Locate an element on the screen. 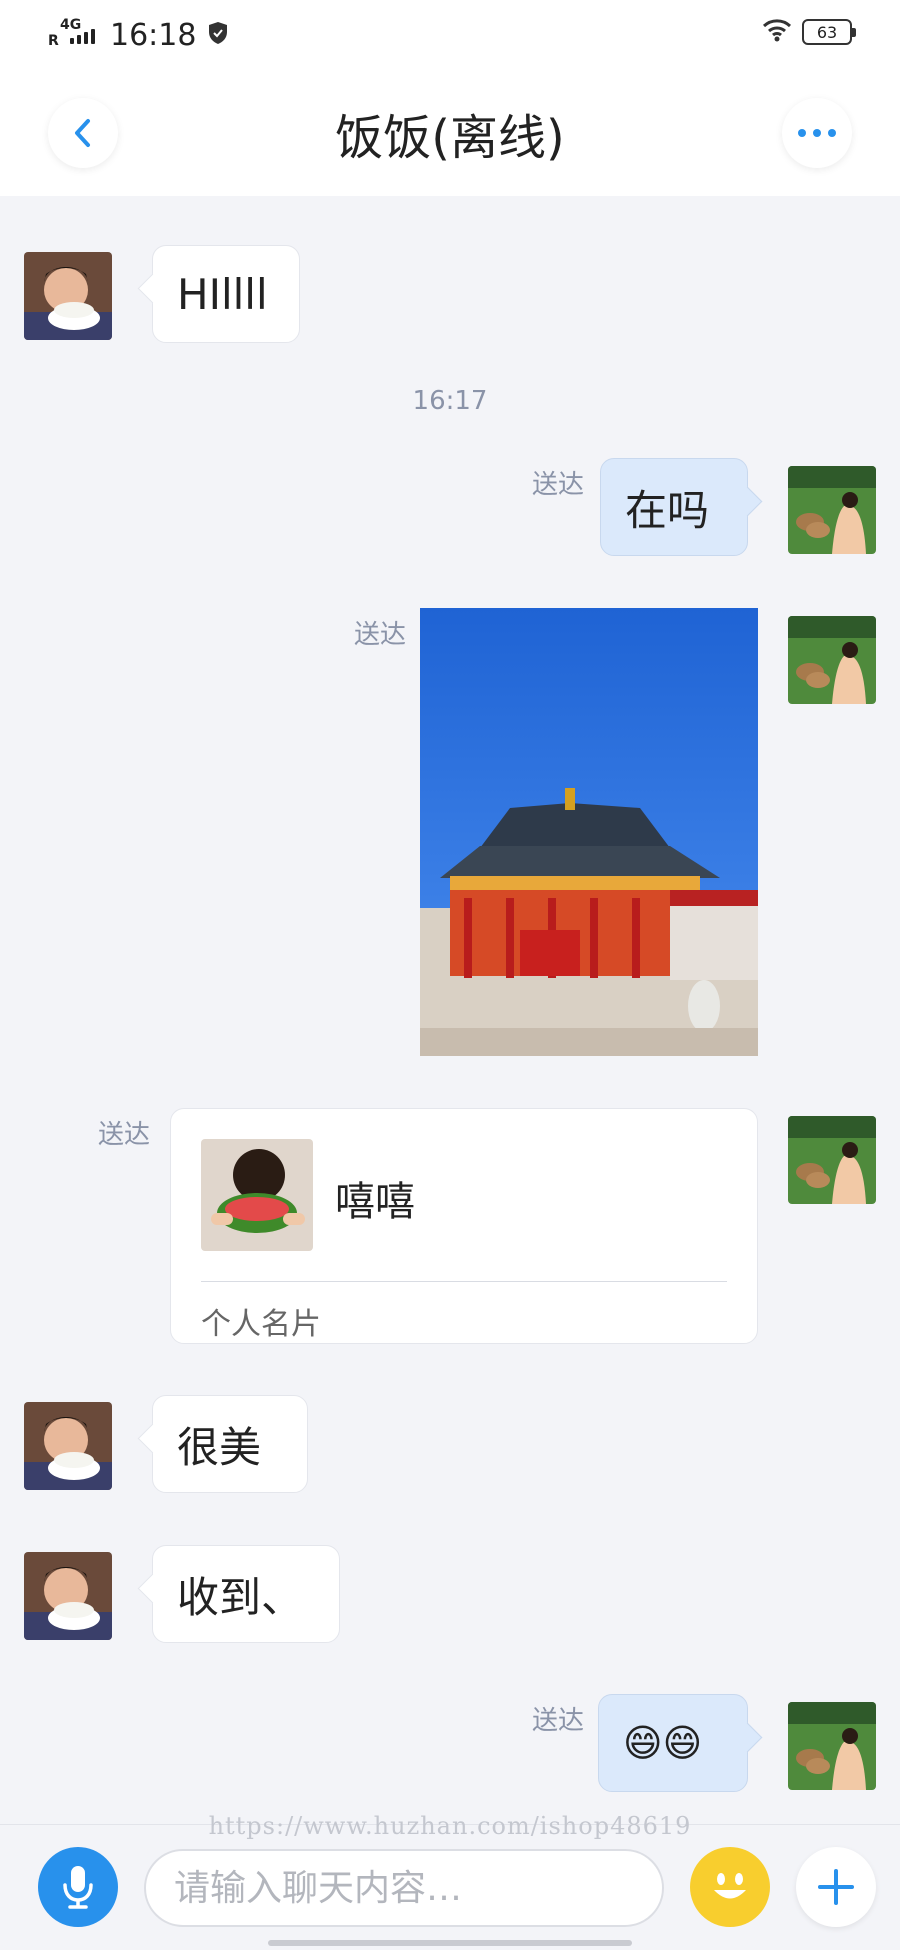 The width and height of the screenshot is (900, 1950). message-text: 在吗 is located at coordinates (667, 510).